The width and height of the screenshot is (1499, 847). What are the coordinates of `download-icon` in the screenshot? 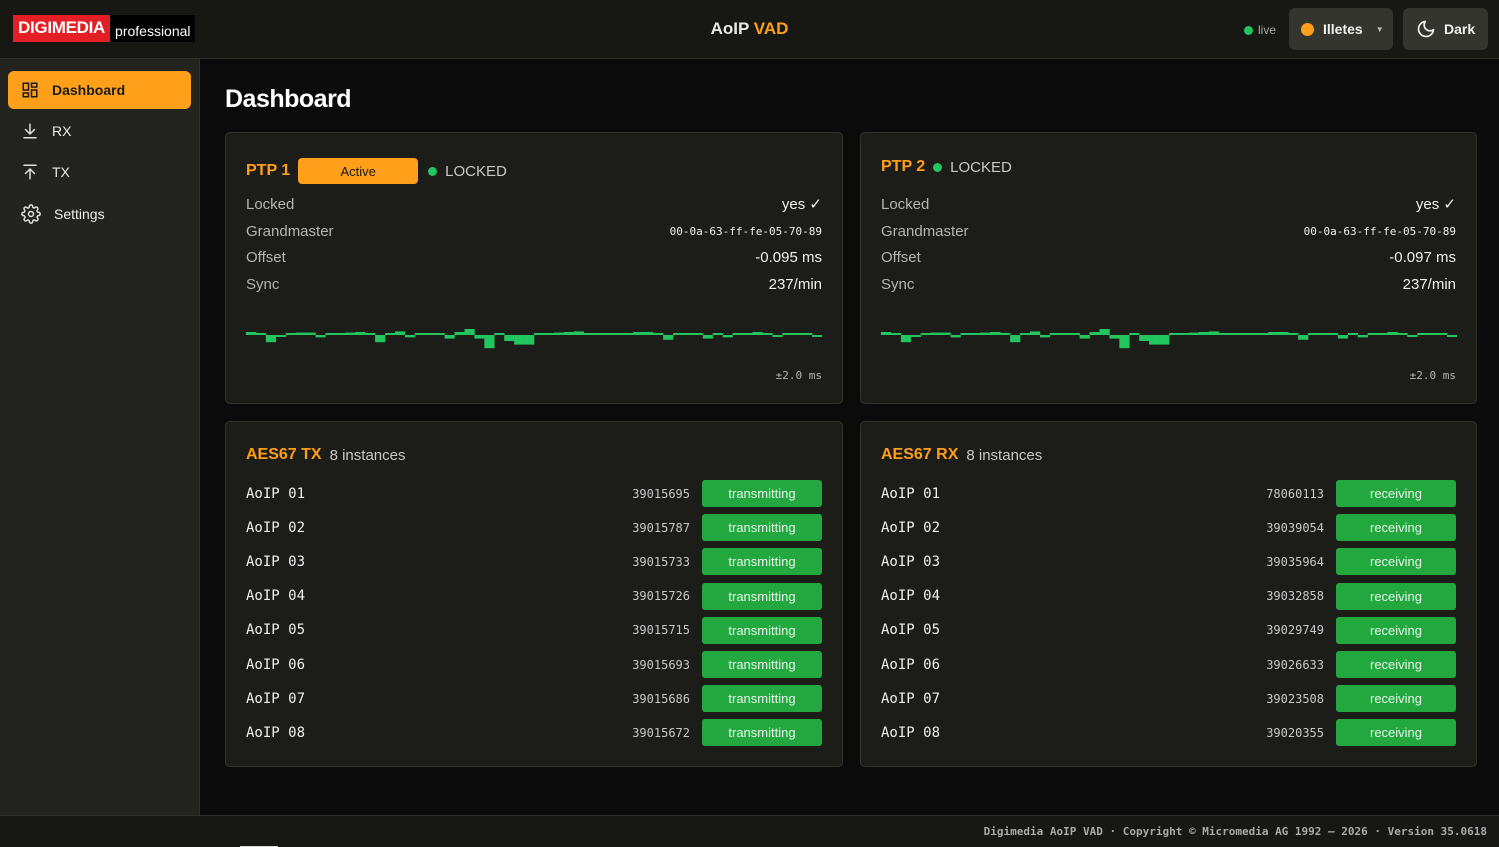 It's located at (30, 131).